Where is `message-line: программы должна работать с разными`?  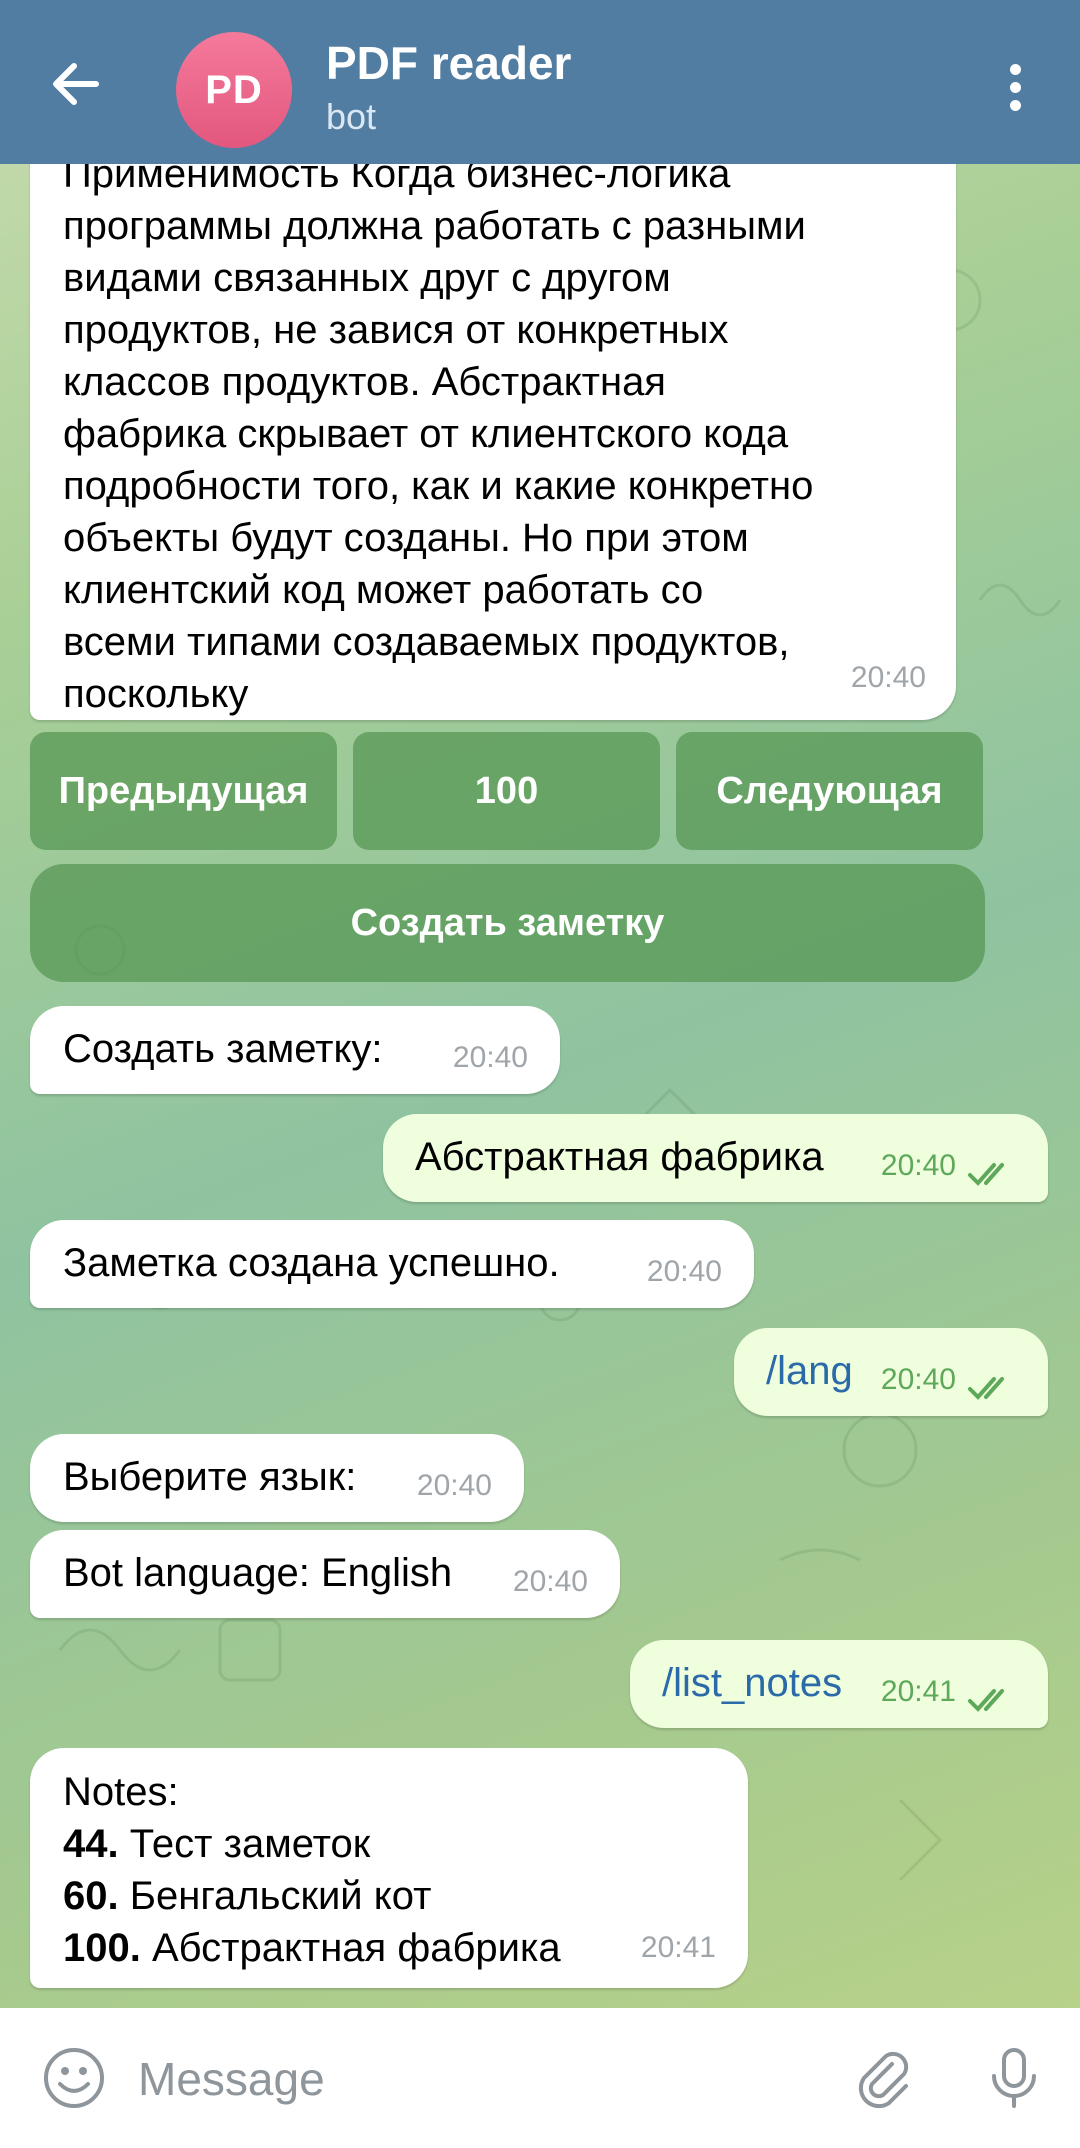
message-line: программы должна работать с разными is located at coordinates (434, 226).